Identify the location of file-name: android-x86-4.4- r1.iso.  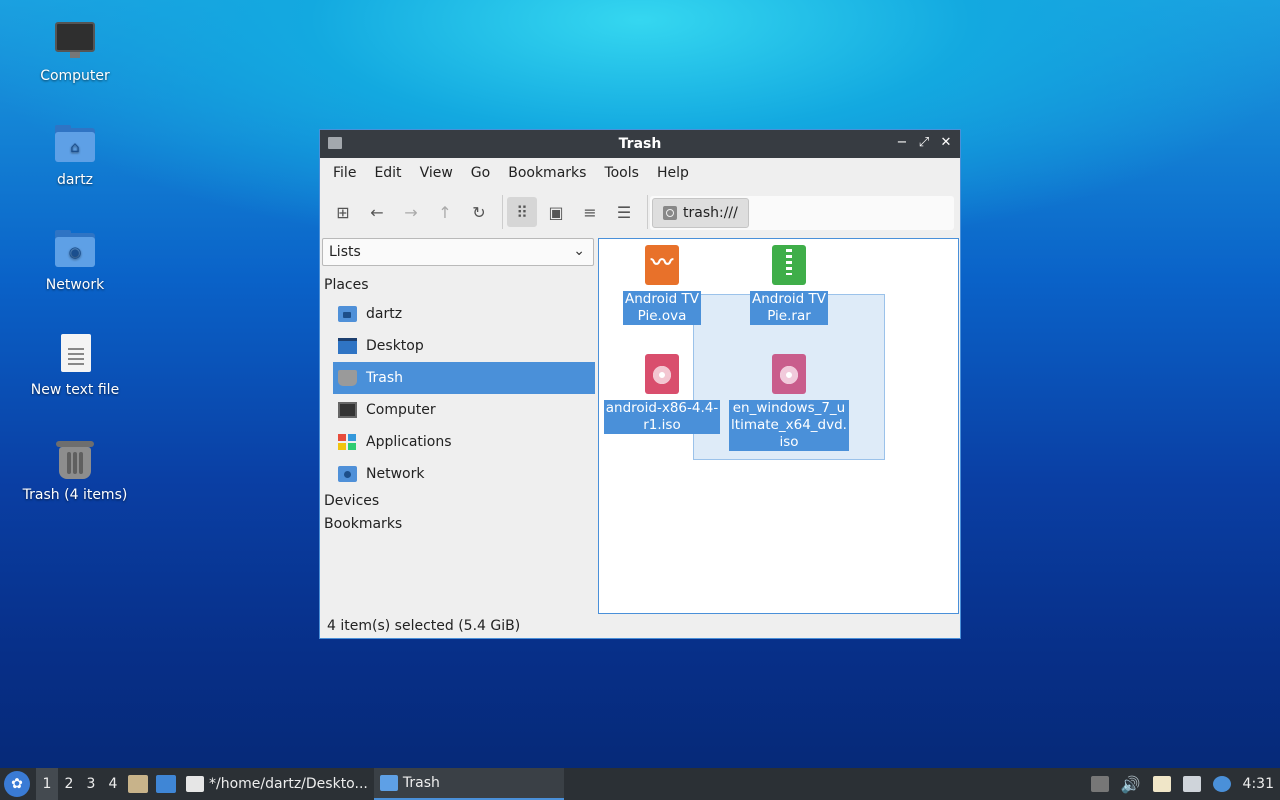
(662, 417).